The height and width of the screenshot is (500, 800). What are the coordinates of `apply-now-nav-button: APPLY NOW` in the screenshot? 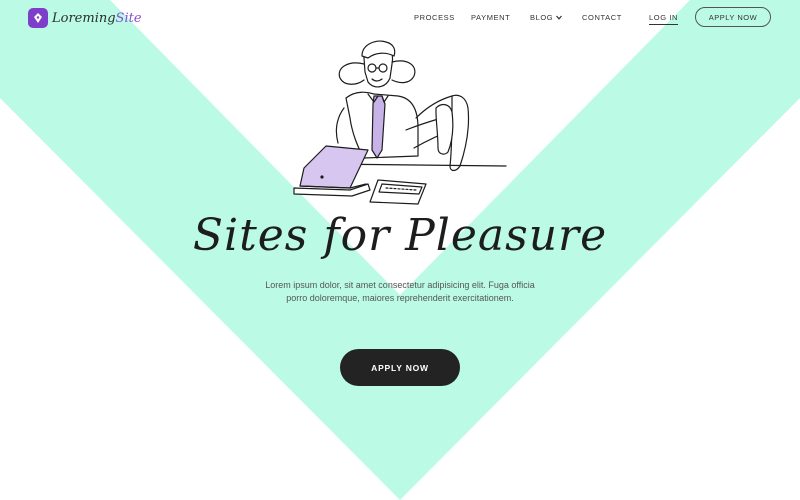 It's located at (733, 17).